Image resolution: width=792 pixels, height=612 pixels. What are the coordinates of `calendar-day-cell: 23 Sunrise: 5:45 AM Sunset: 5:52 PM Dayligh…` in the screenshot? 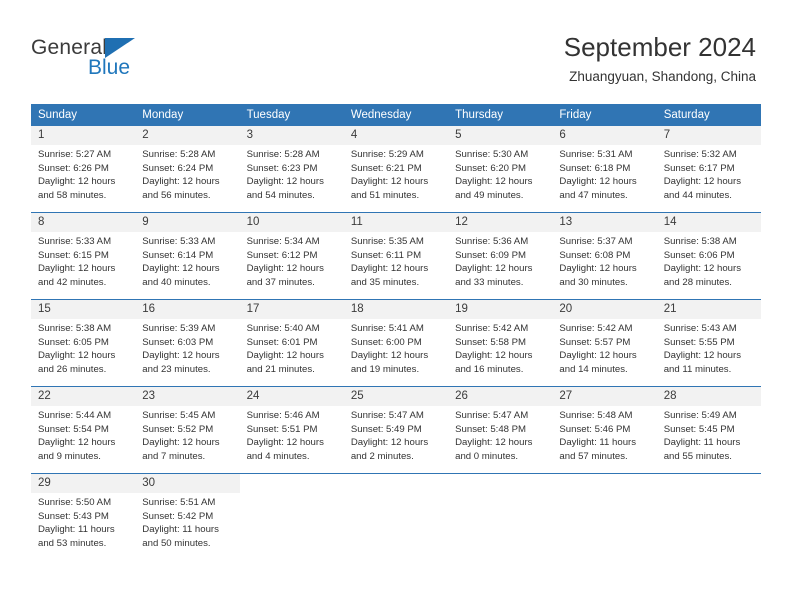 It's located at (187, 430).